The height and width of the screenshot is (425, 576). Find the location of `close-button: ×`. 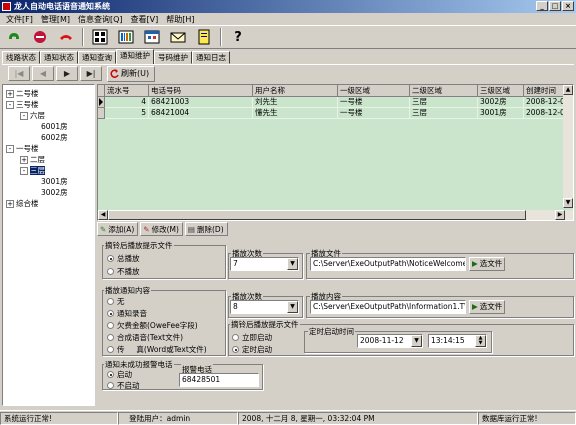

close-button: × is located at coordinates (568, 6).